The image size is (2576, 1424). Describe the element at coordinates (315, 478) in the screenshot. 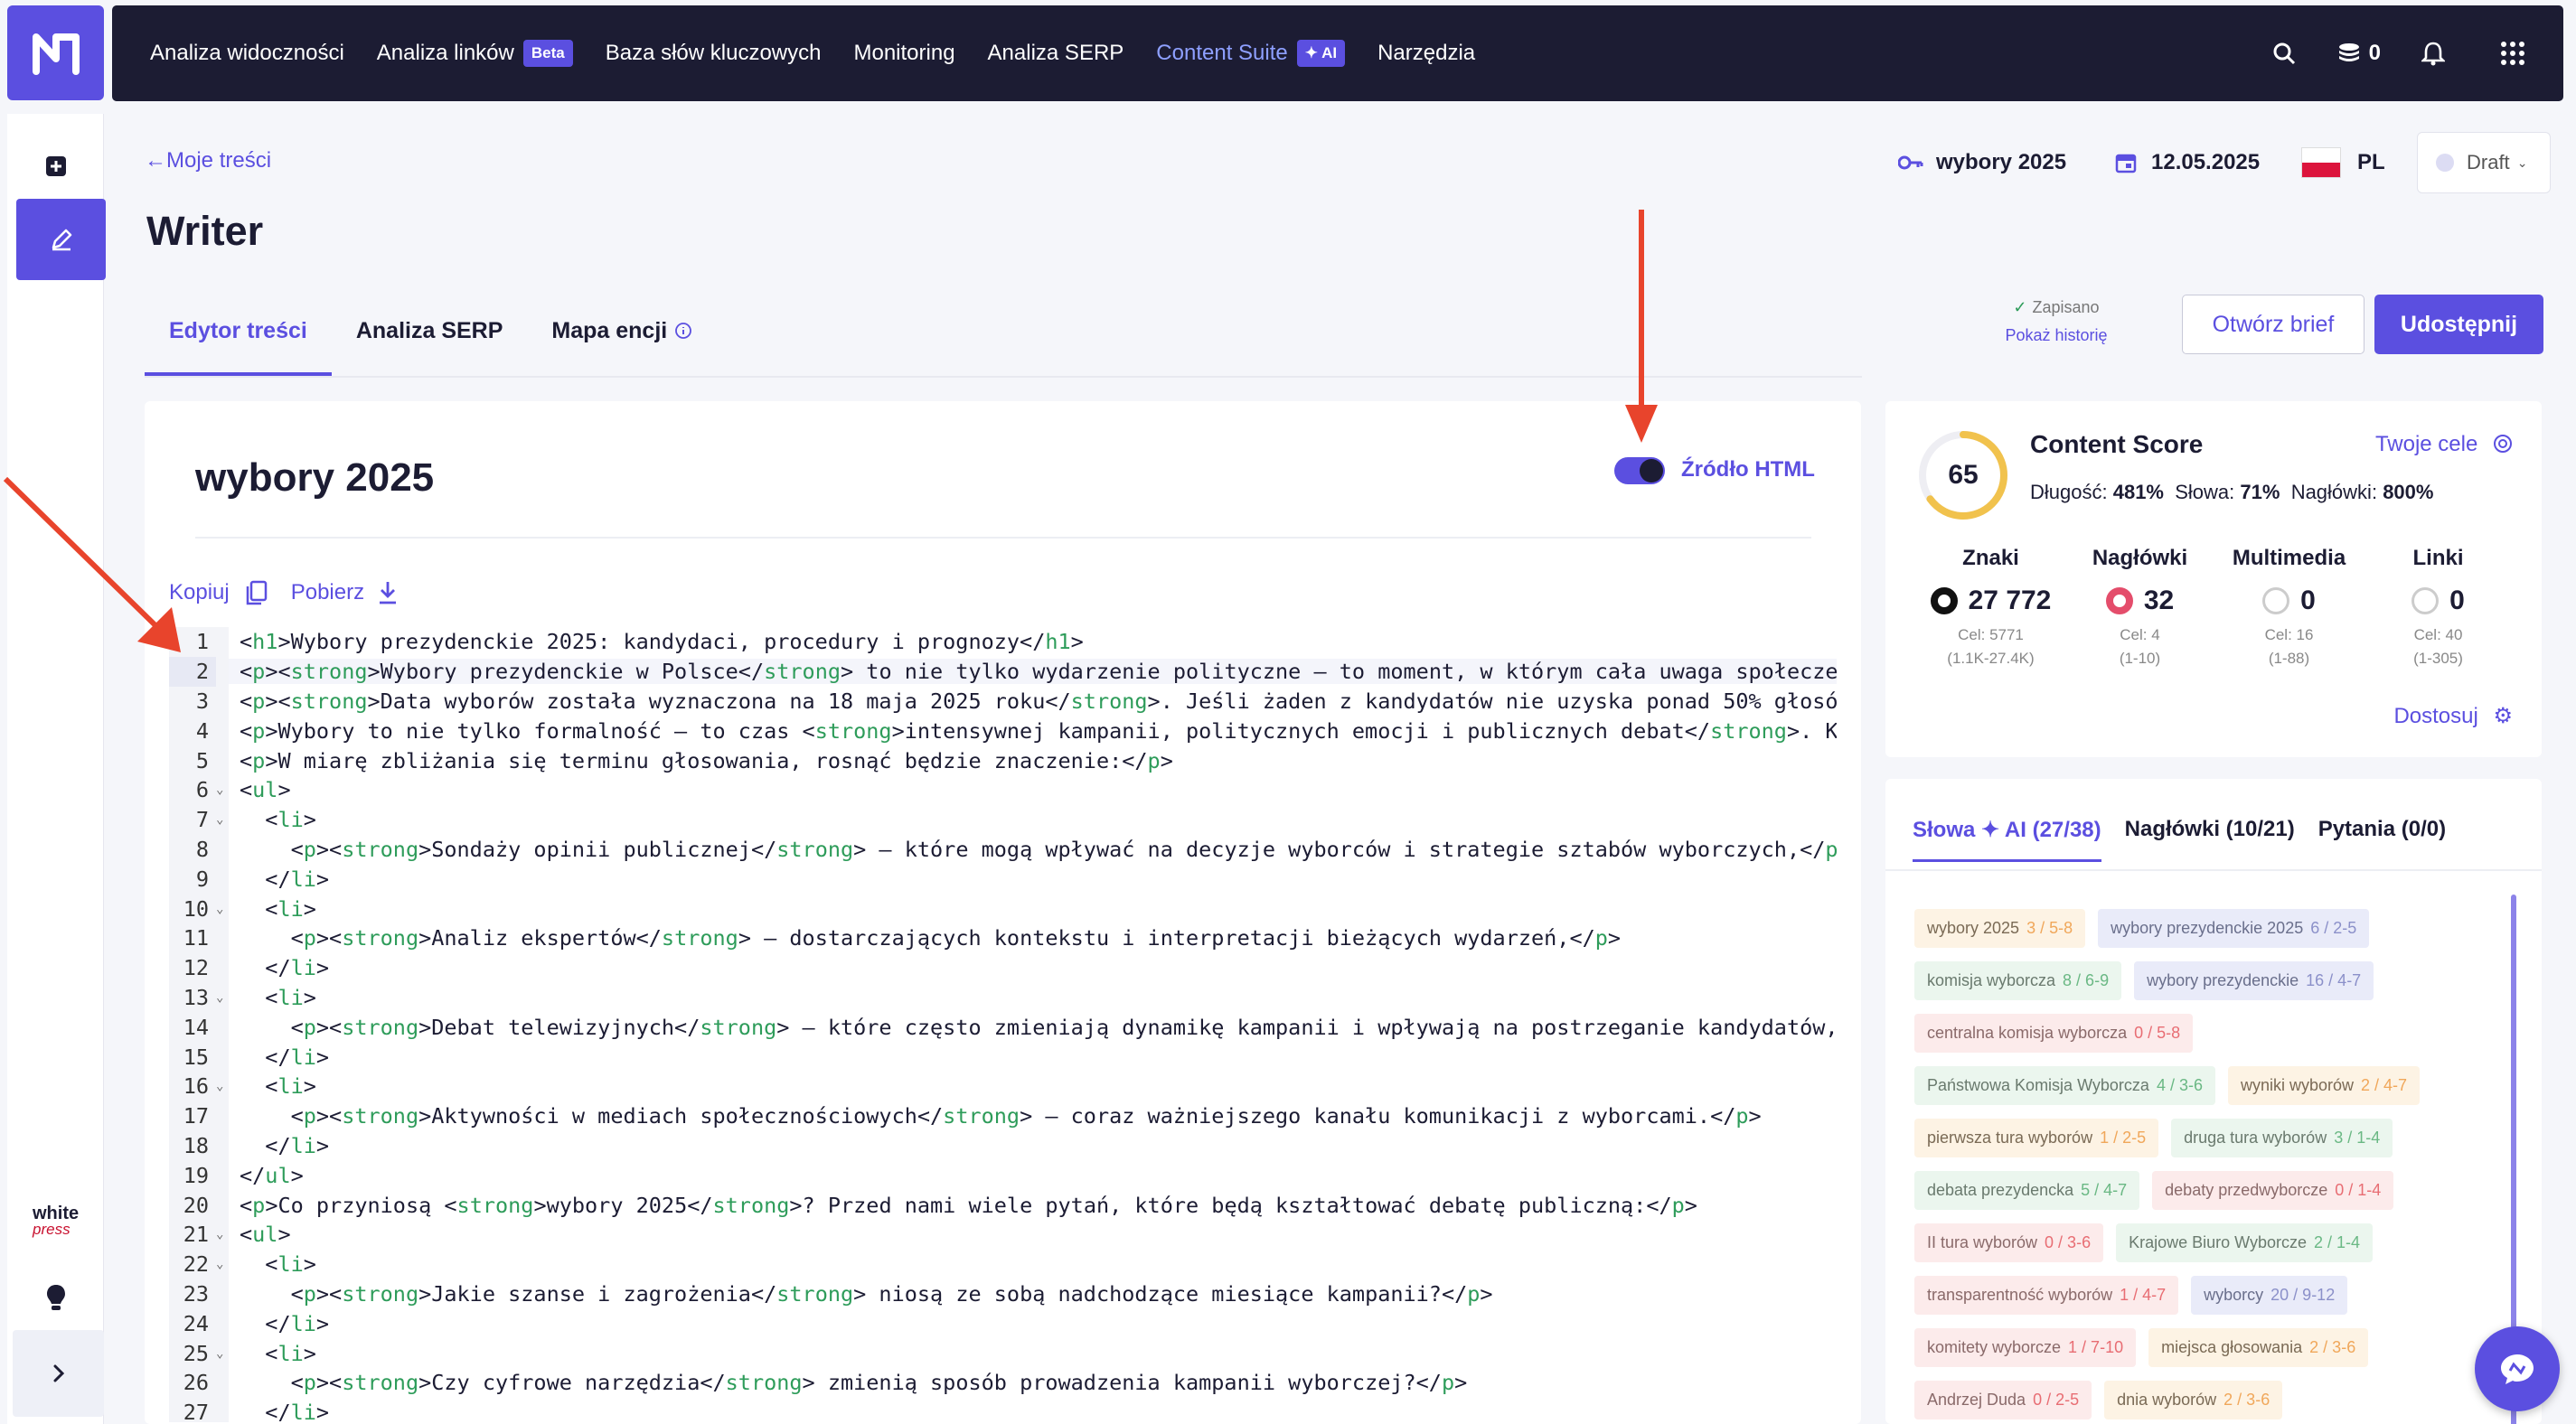

I see `document-title: wybory 2025` at that location.